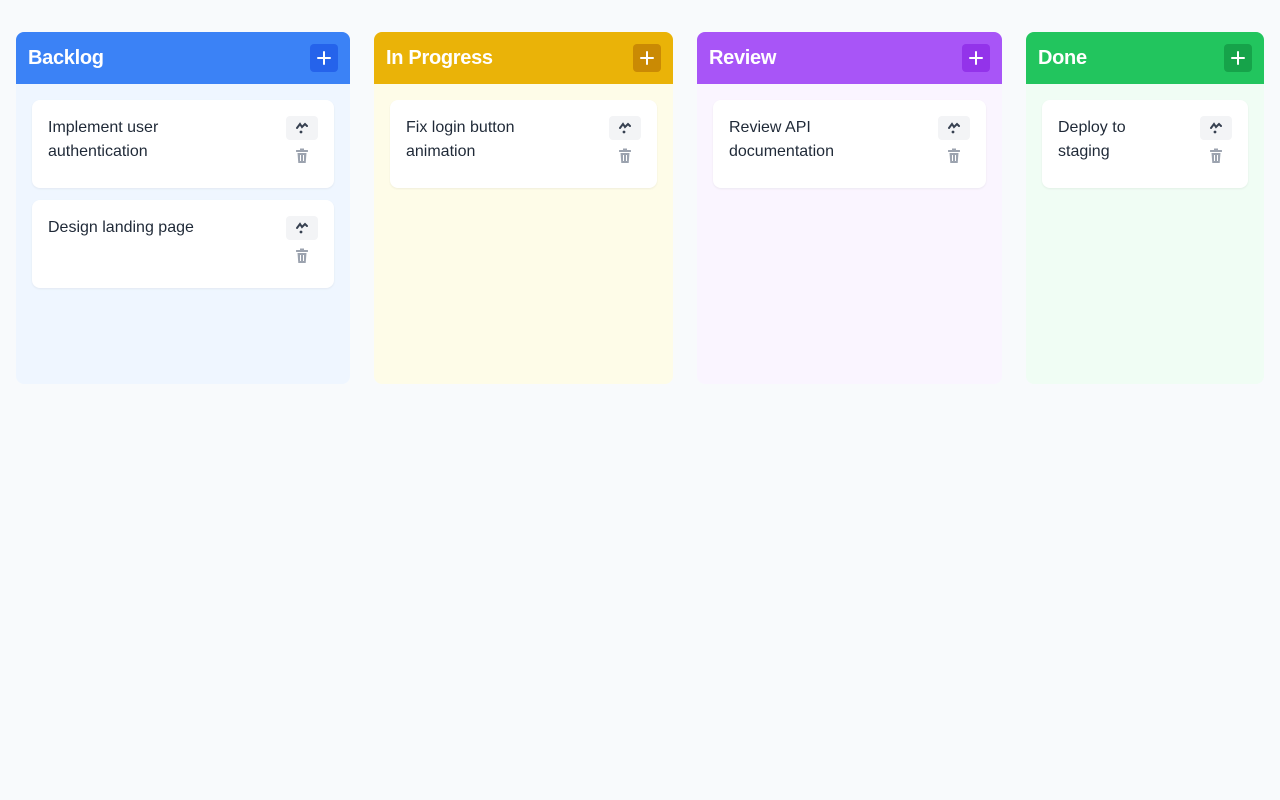 This screenshot has width=1280, height=800. Describe the element at coordinates (849, 144) in the screenshot. I see `task-card: Review API documentation` at that location.